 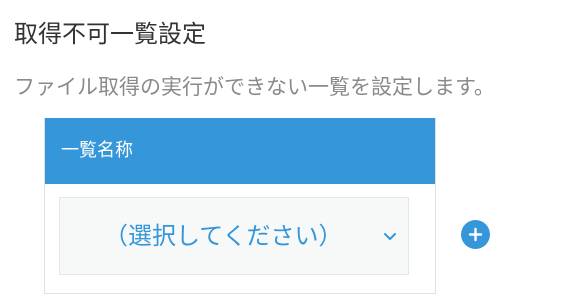 I want to click on plus-icon, so click(x=475, y=234).